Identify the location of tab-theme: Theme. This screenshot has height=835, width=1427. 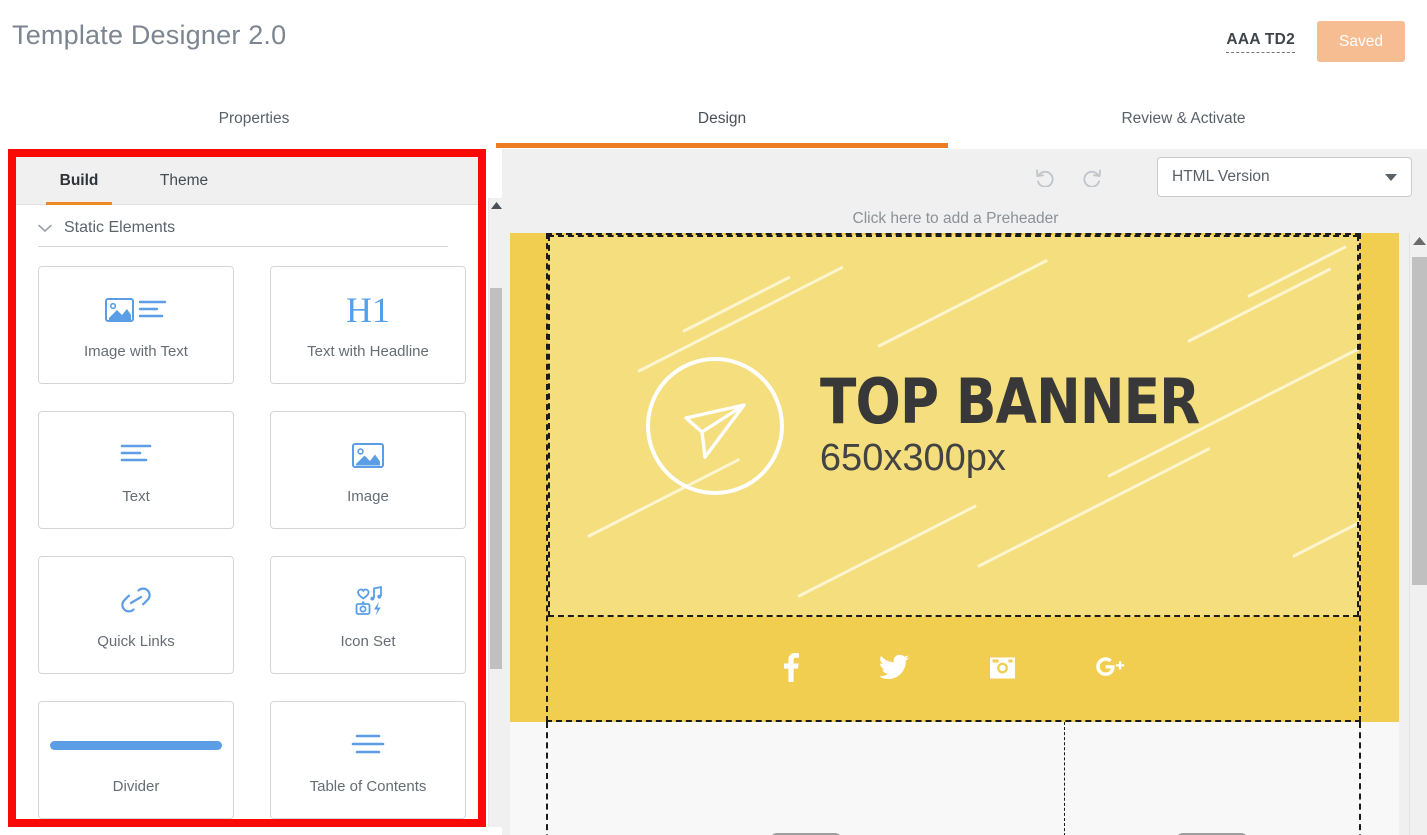
(184, 181).